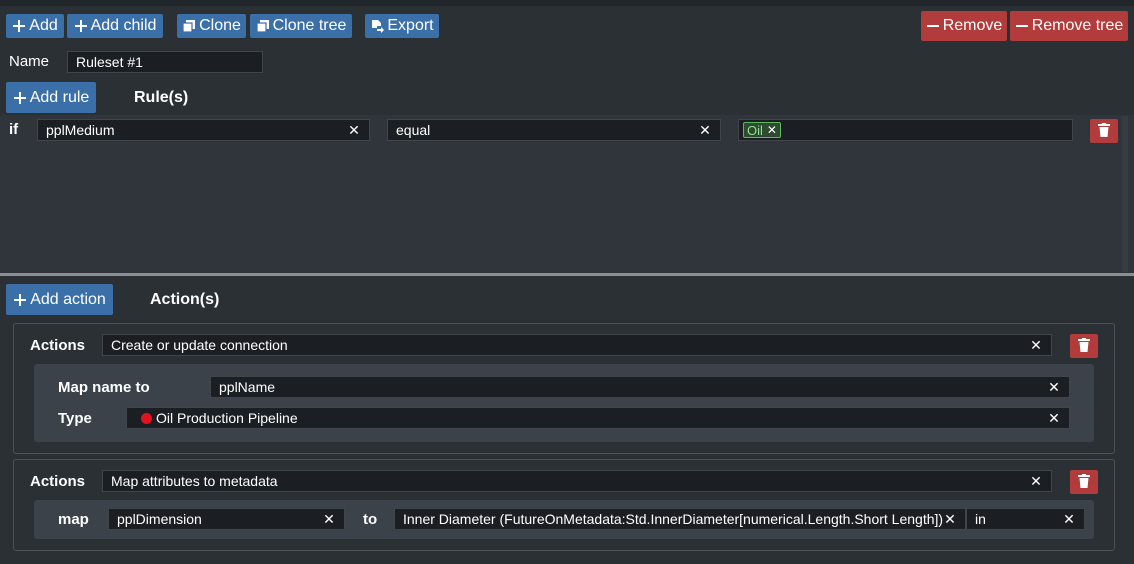 The height and width of the screenshot is (564, 1134). I want to click on top-bar, so click(567, 3).